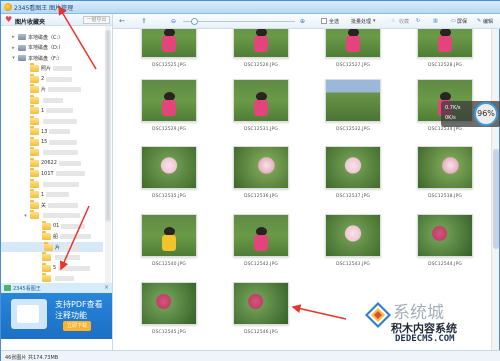 This screenshot has width=500, height=361. I want to click on title-bar: 2345看图王 图片管理, so click(250, 7).